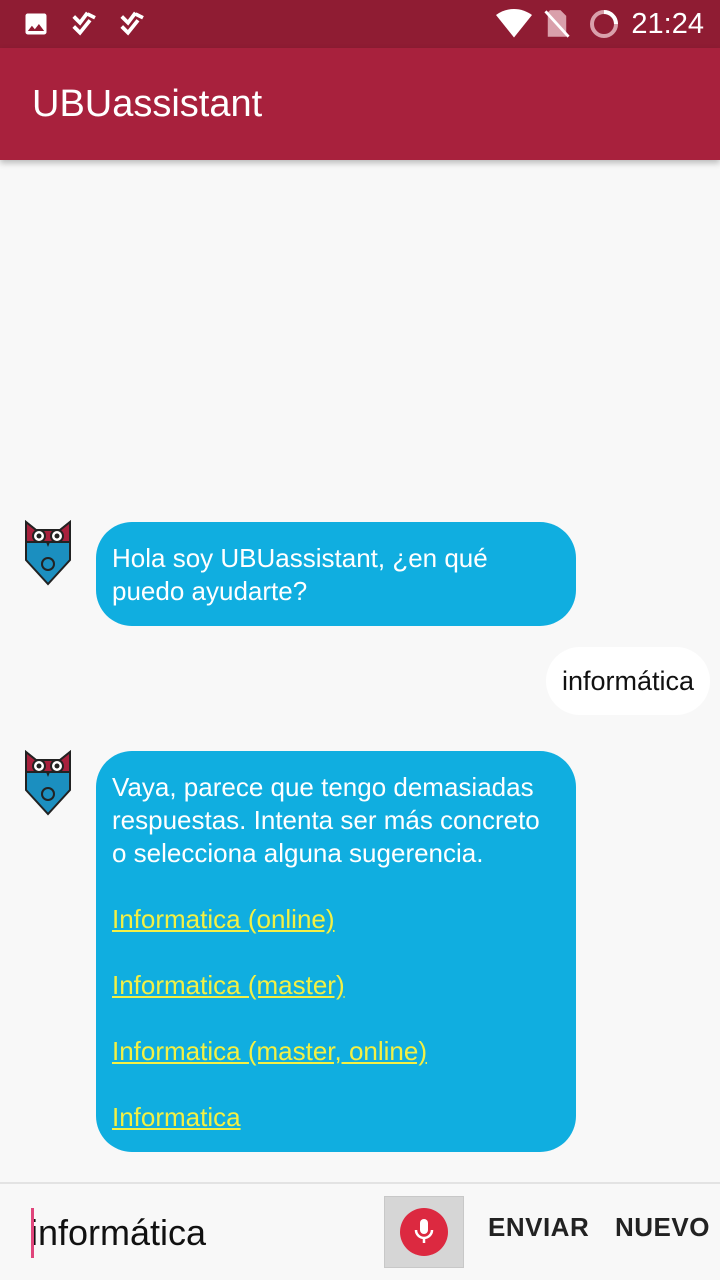  Describe the element at coordinates (336, 919) in the screenshot. I see `suggestion-link: Informatica (online)` at that location.